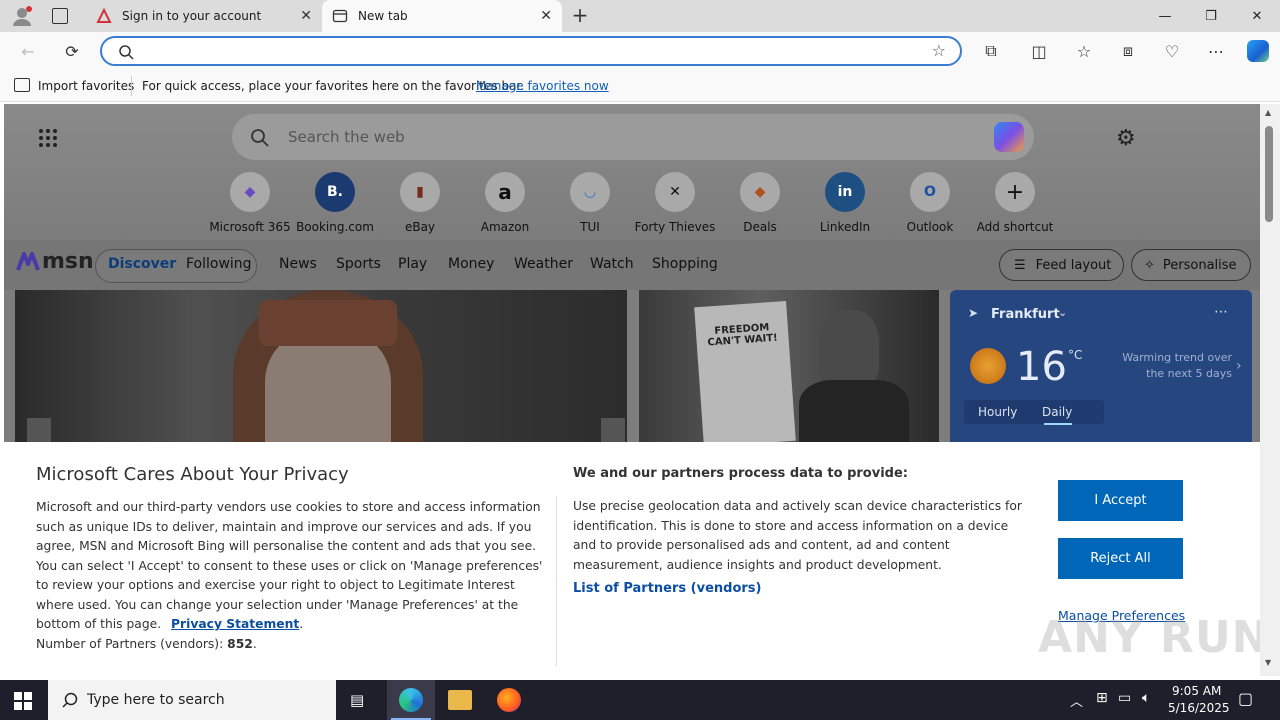 This screenshot has width=1280, height=720. I want to click on list-of-partners-link: List of Partners (vendors), so click(667, 588).